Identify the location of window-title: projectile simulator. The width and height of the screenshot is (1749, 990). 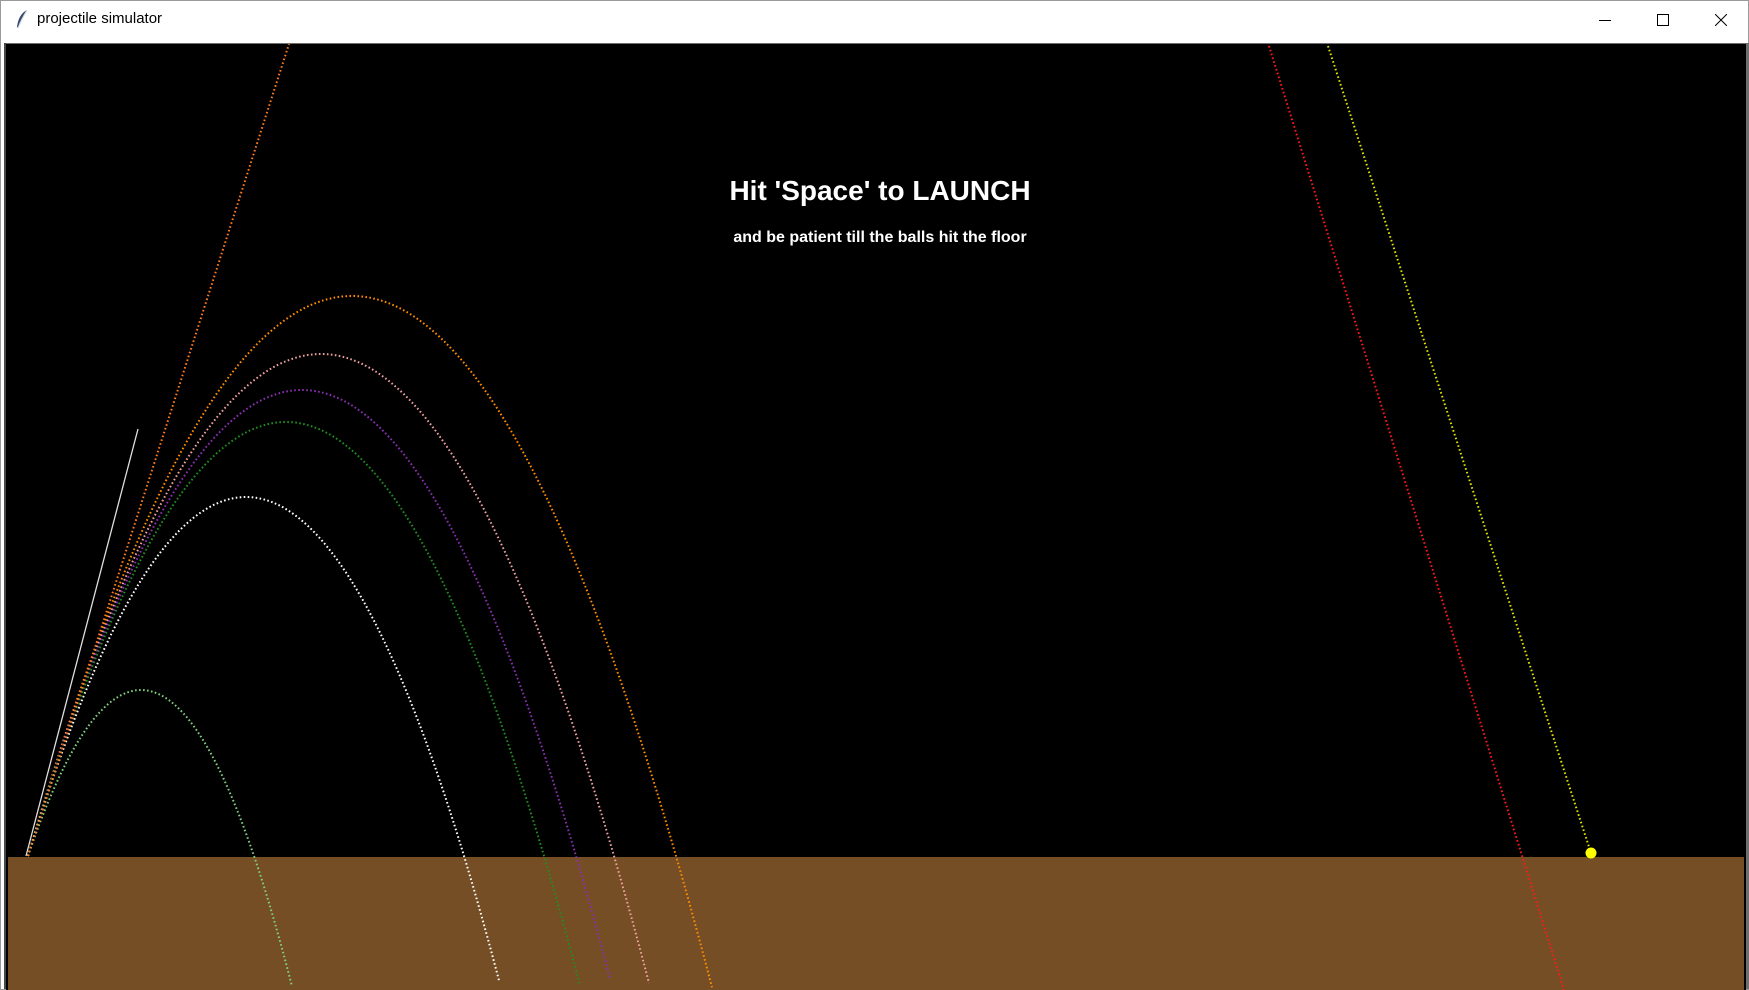
(100, 18).